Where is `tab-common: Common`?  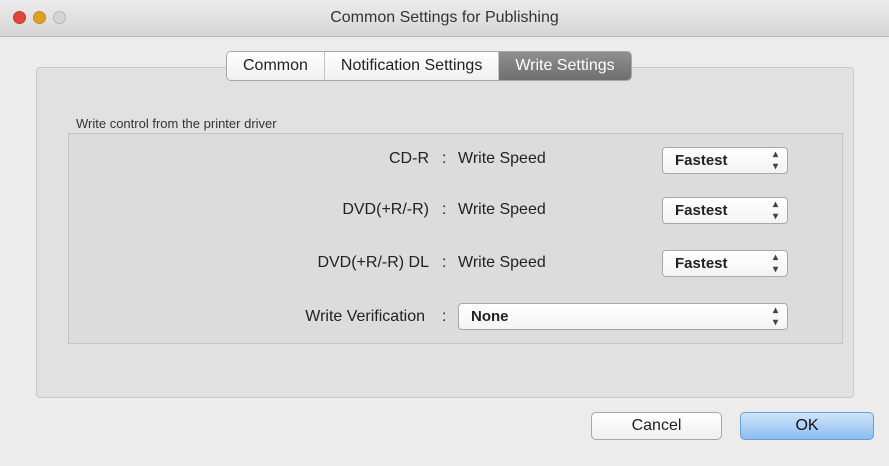 tab-common: Common is located at coordinates (276, 66).